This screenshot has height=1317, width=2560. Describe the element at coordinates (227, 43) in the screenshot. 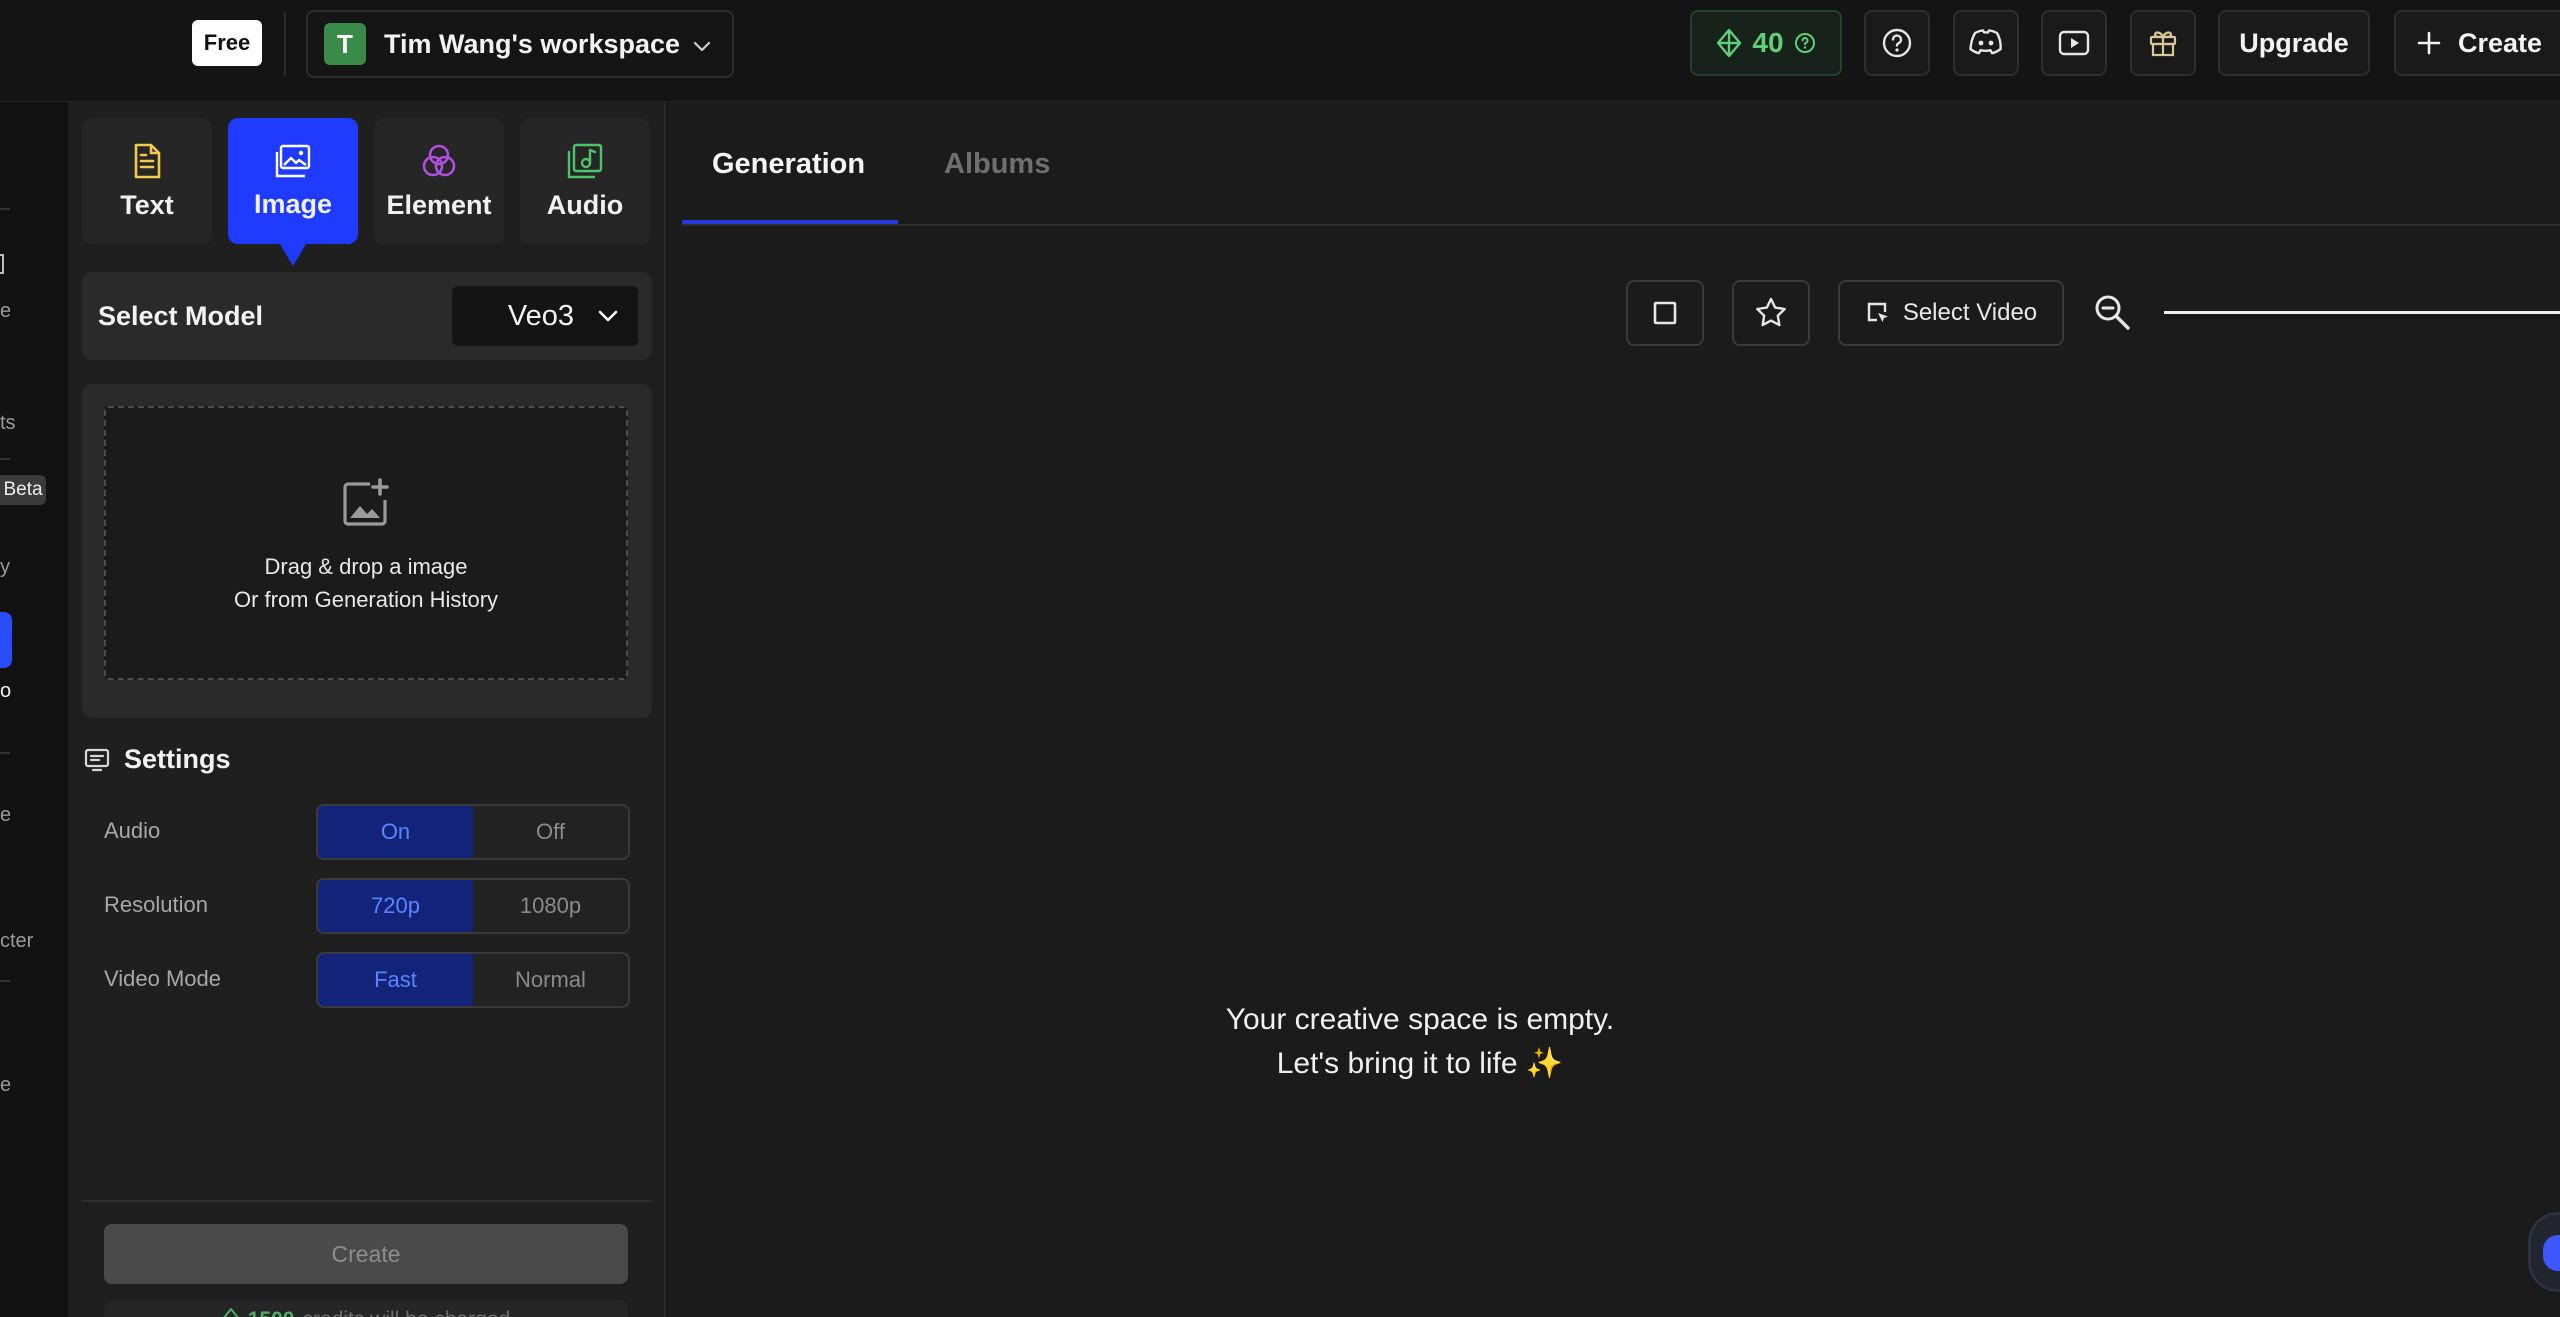

I see `plan-badge: Free` at that location.